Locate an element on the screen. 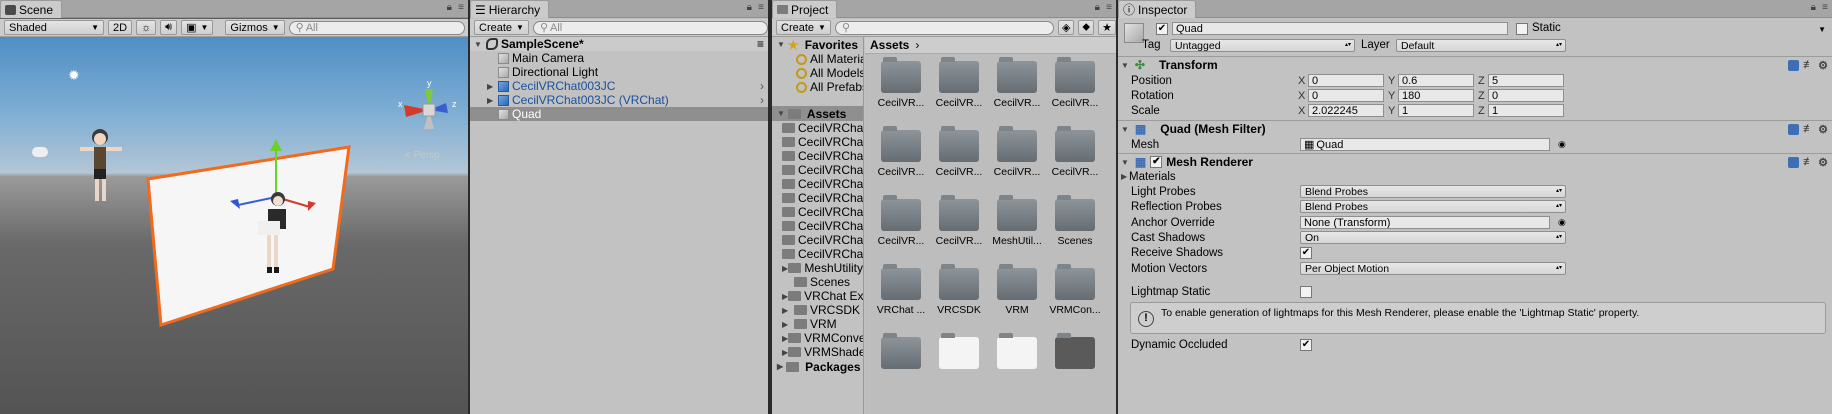  object-name-field: Quad is located at coordinates (1340, 28).